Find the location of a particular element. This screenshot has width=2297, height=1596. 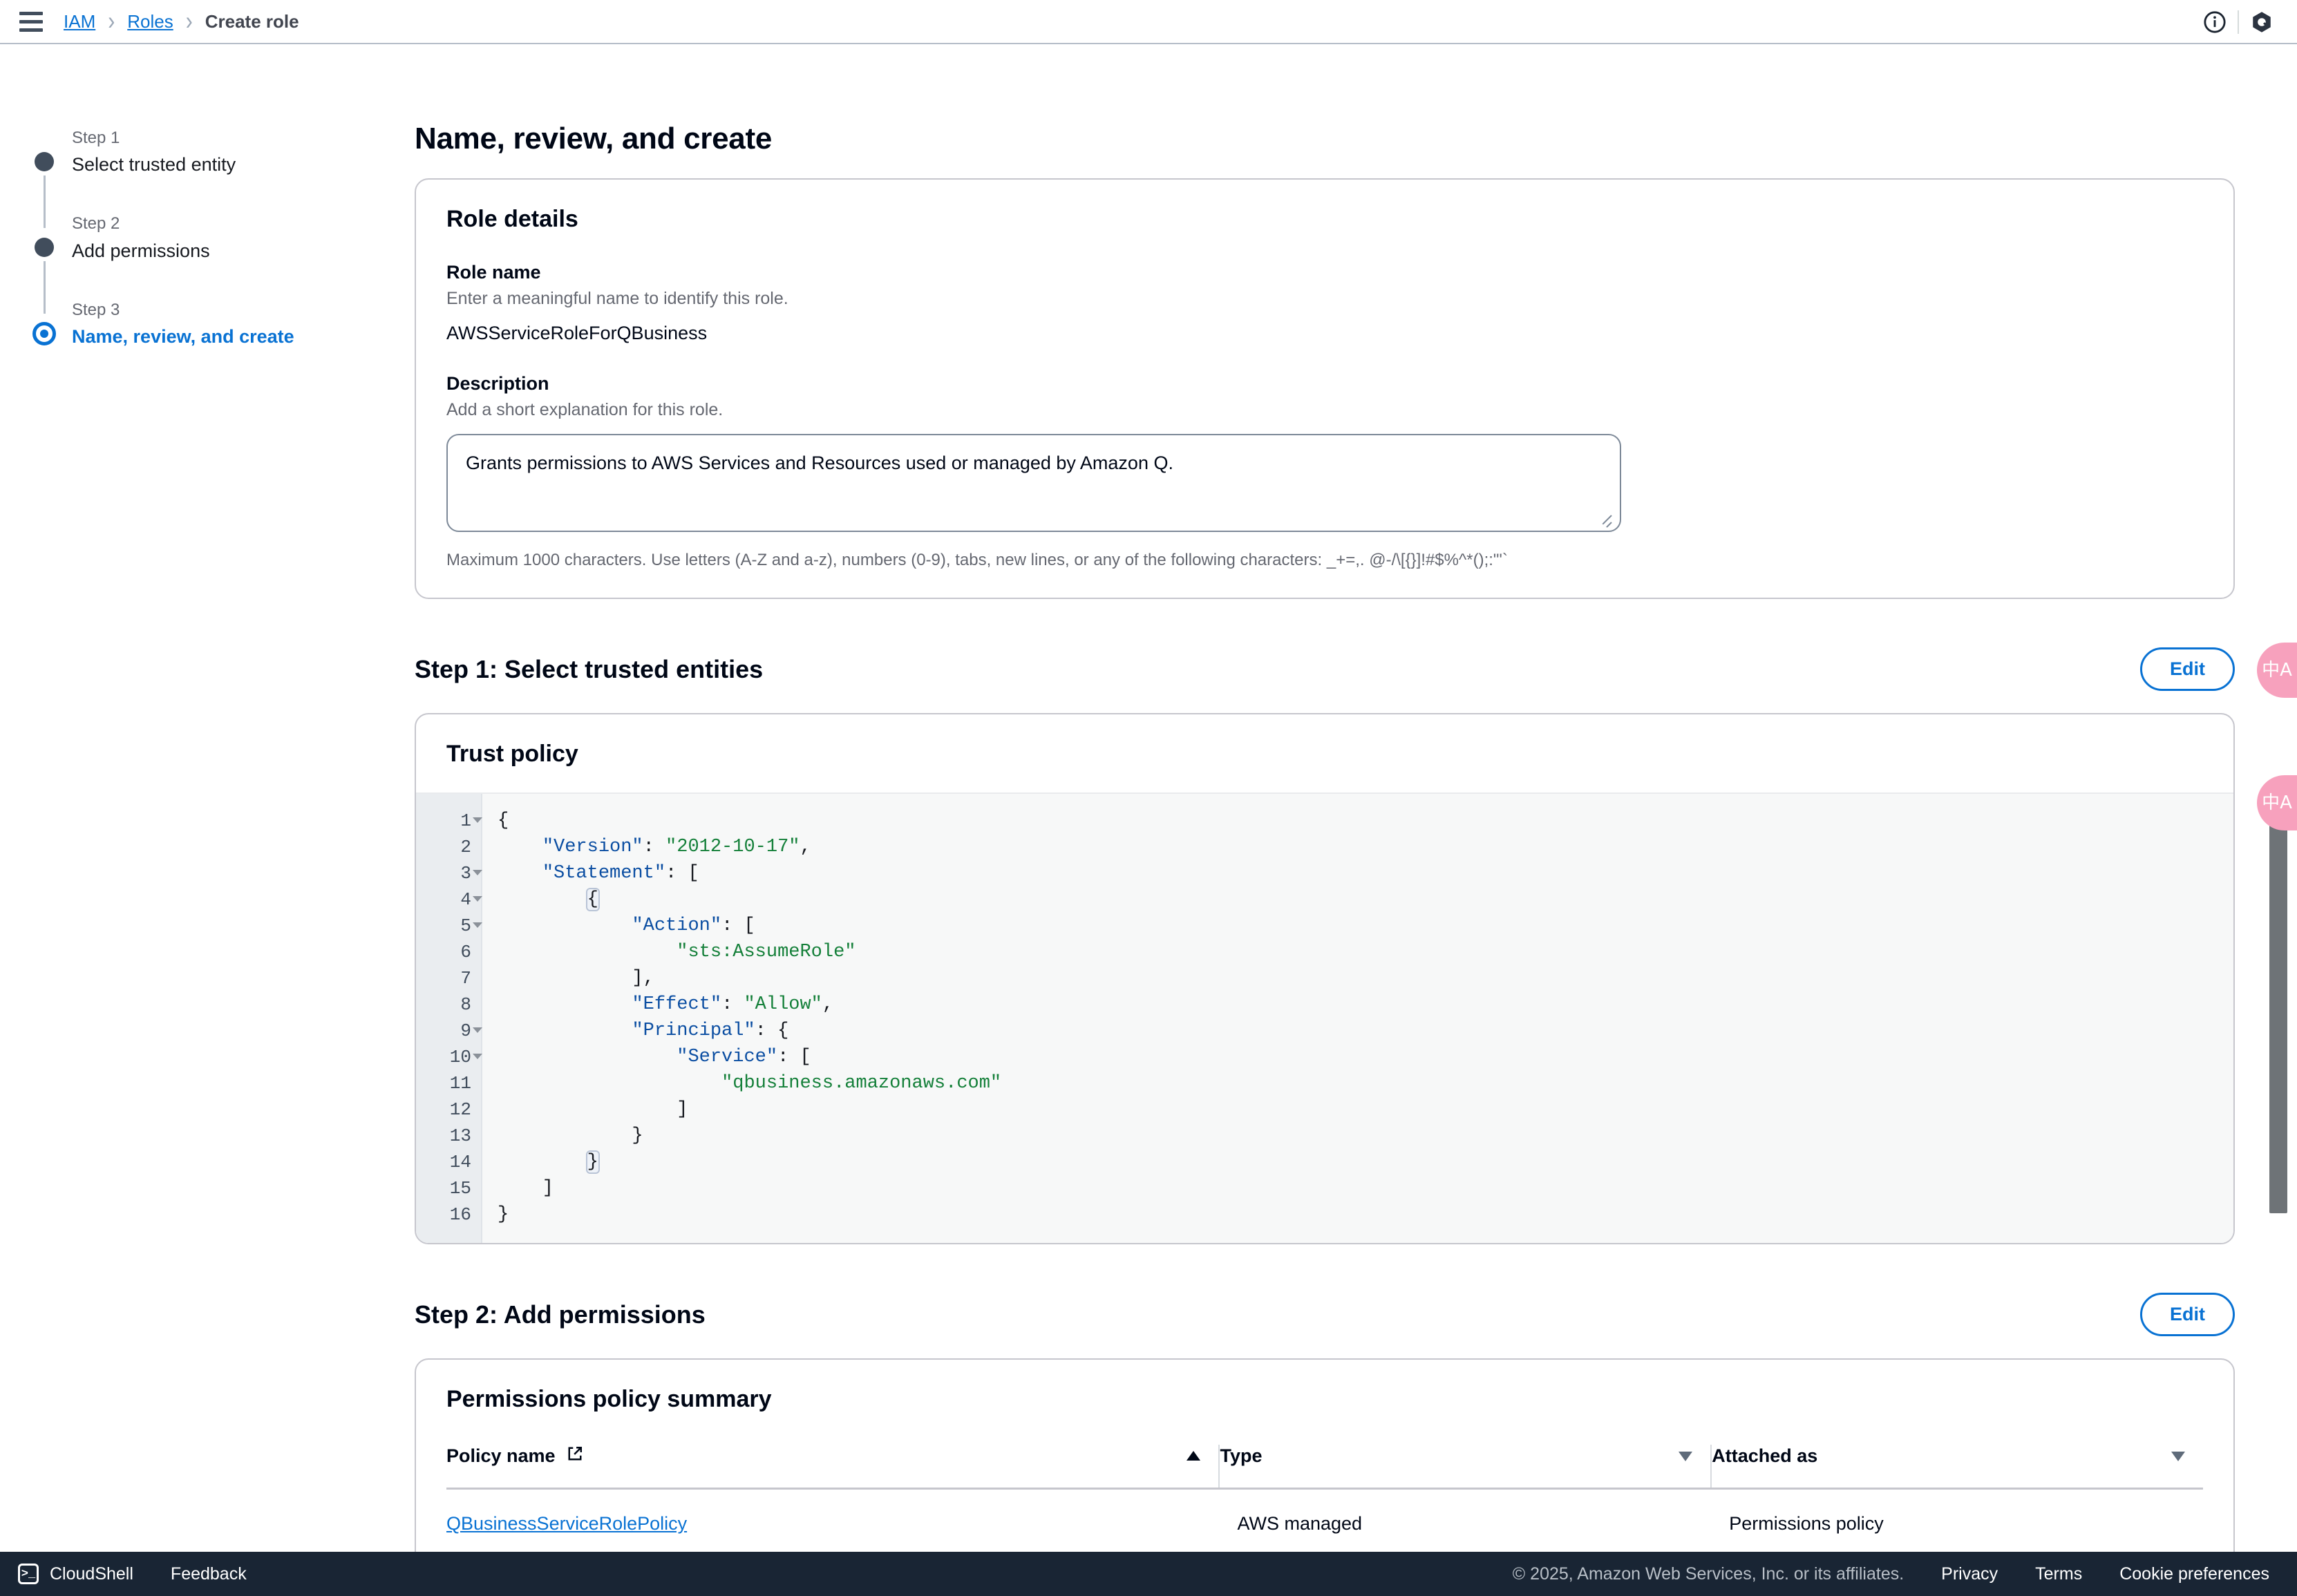

translate-icon: 中 is located at coordinates (2271, 670).